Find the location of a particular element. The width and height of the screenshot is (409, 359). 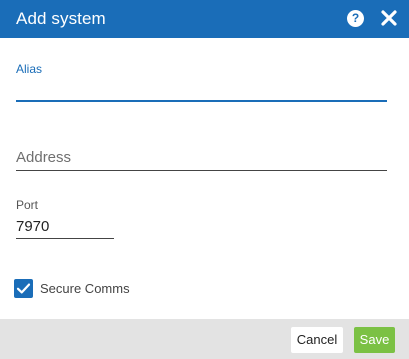

dialog-title: Add system is located at coordinates (61, 18).